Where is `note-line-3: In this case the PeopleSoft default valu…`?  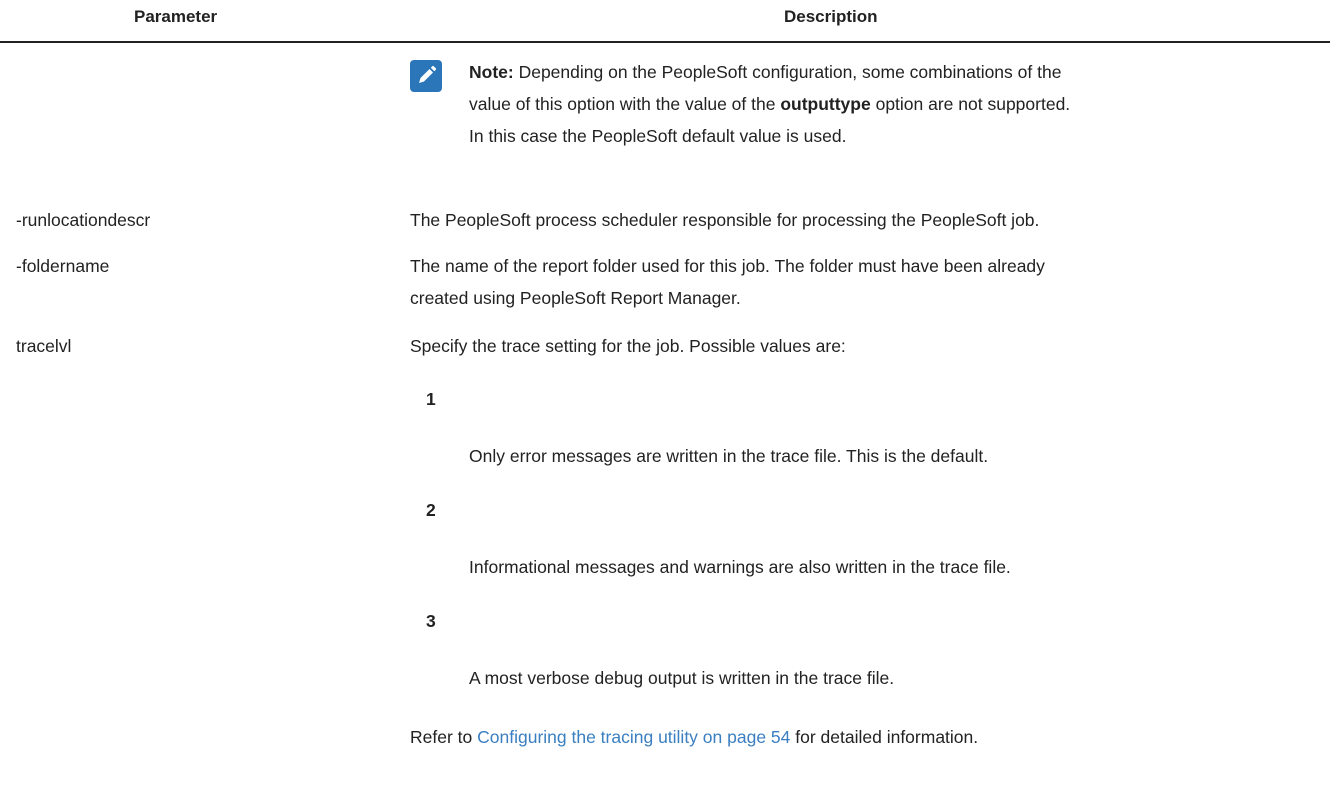
note-line-3: In this case the PeopleSoft default valu… is located at coordinates (658, 136).